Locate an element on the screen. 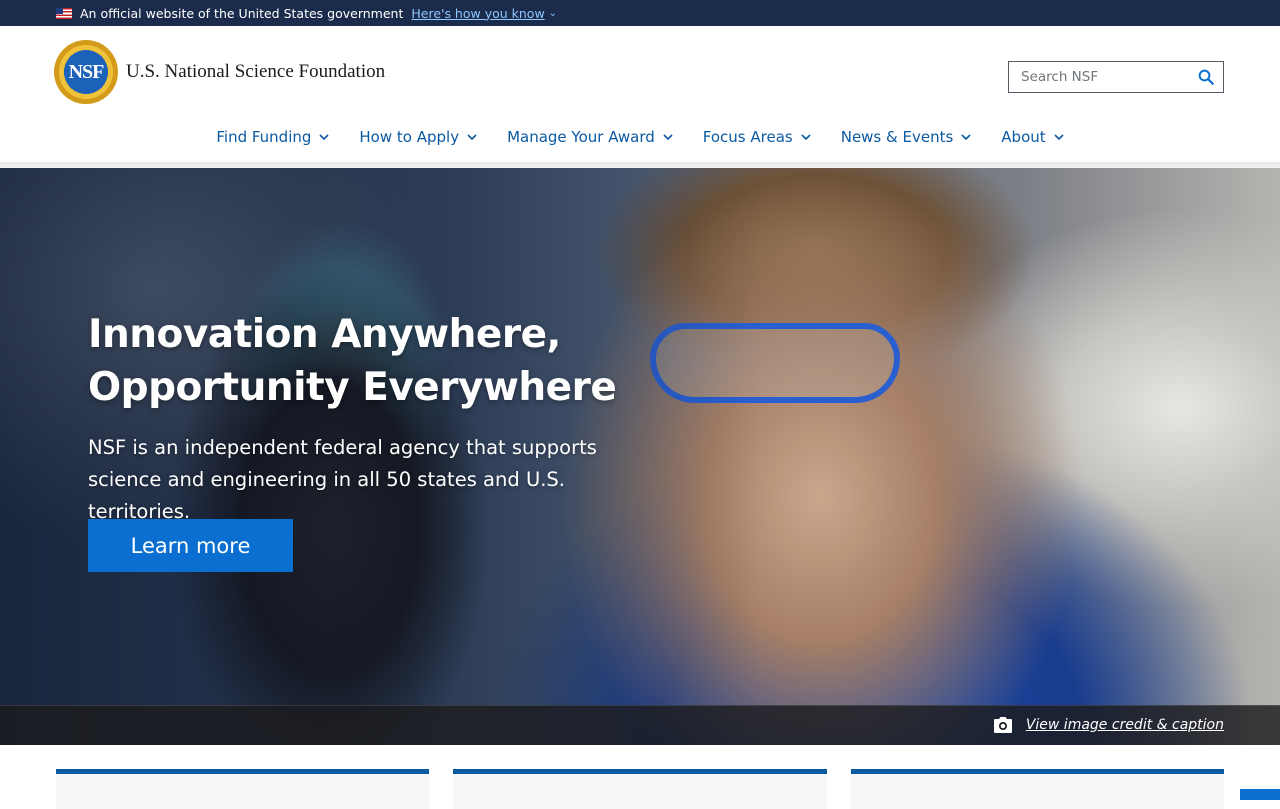  image-credit-bar: View image credit & caption is located at coordinates (640, 725).